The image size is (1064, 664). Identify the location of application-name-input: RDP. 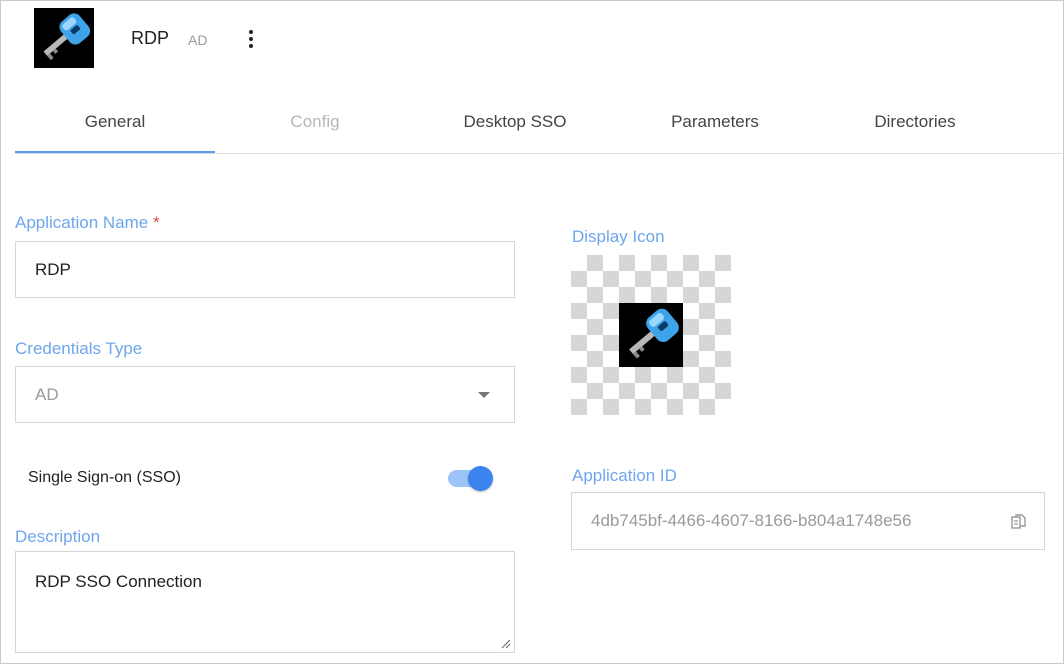
(265, 269).